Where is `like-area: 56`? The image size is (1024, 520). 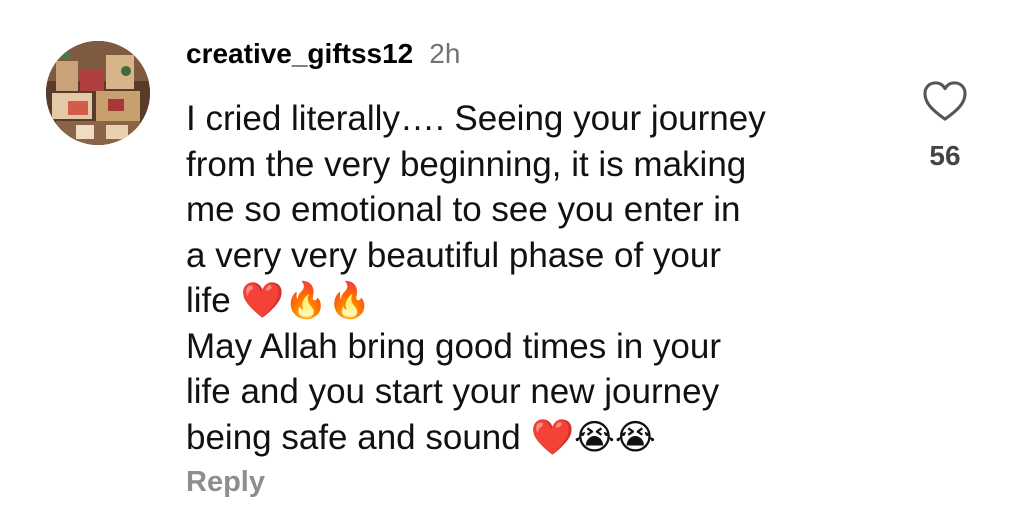 like-area: 56 is located at coordinates (945, 126).